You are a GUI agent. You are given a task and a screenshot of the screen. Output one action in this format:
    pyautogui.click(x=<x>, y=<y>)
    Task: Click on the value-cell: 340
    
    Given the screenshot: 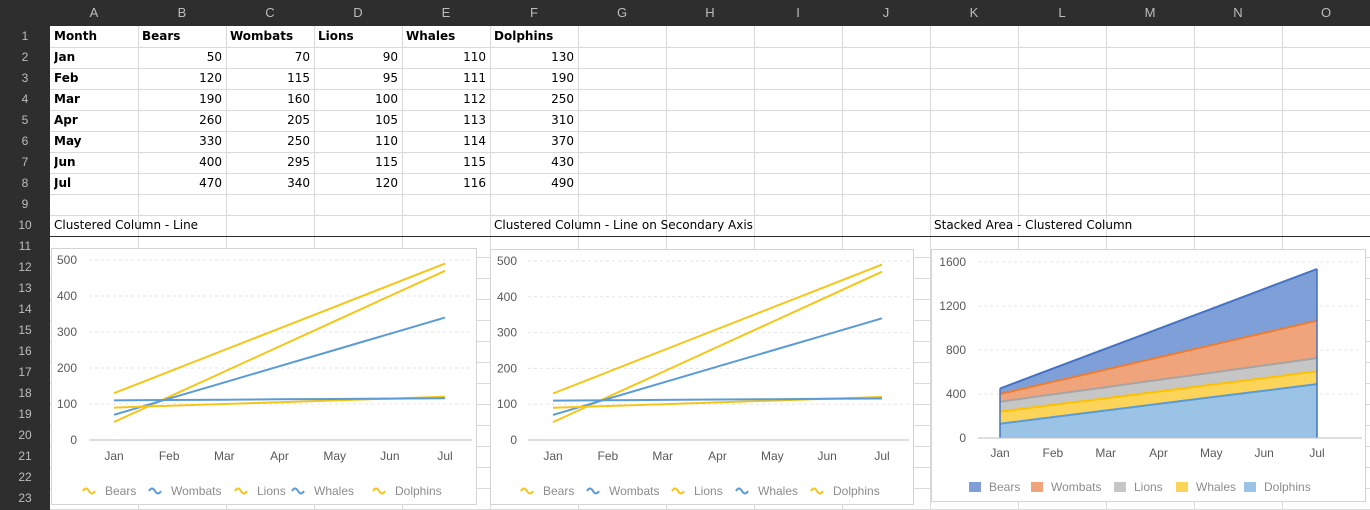 What is the action you would take?
    pyautogui.click(x=270, y=183)
    